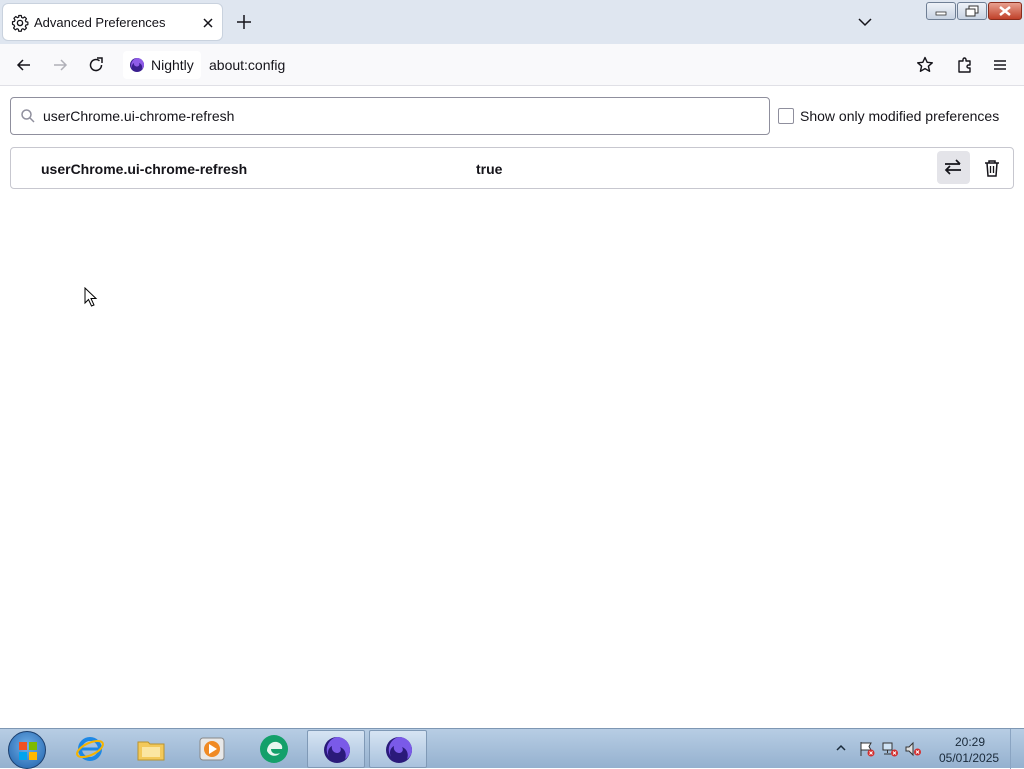  What do you see at coordinates (247, 65) in the screenshot?
I see `url-text: about:config` at bounding box center [247, 65].